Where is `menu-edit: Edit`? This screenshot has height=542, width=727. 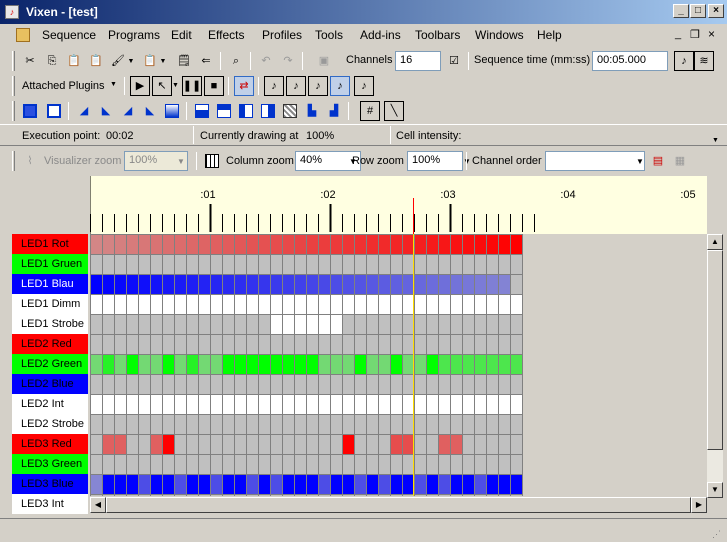 menu-edit: Edit is located at coordinates (181, 35).